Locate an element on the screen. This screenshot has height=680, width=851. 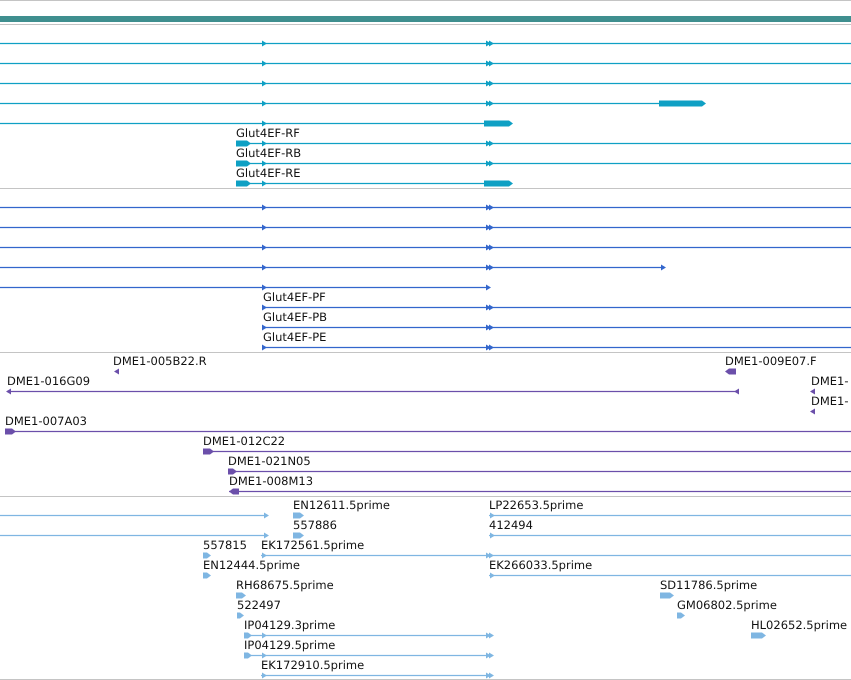
feature-label: EK172561.5prime is located at coordinates (312, 545).